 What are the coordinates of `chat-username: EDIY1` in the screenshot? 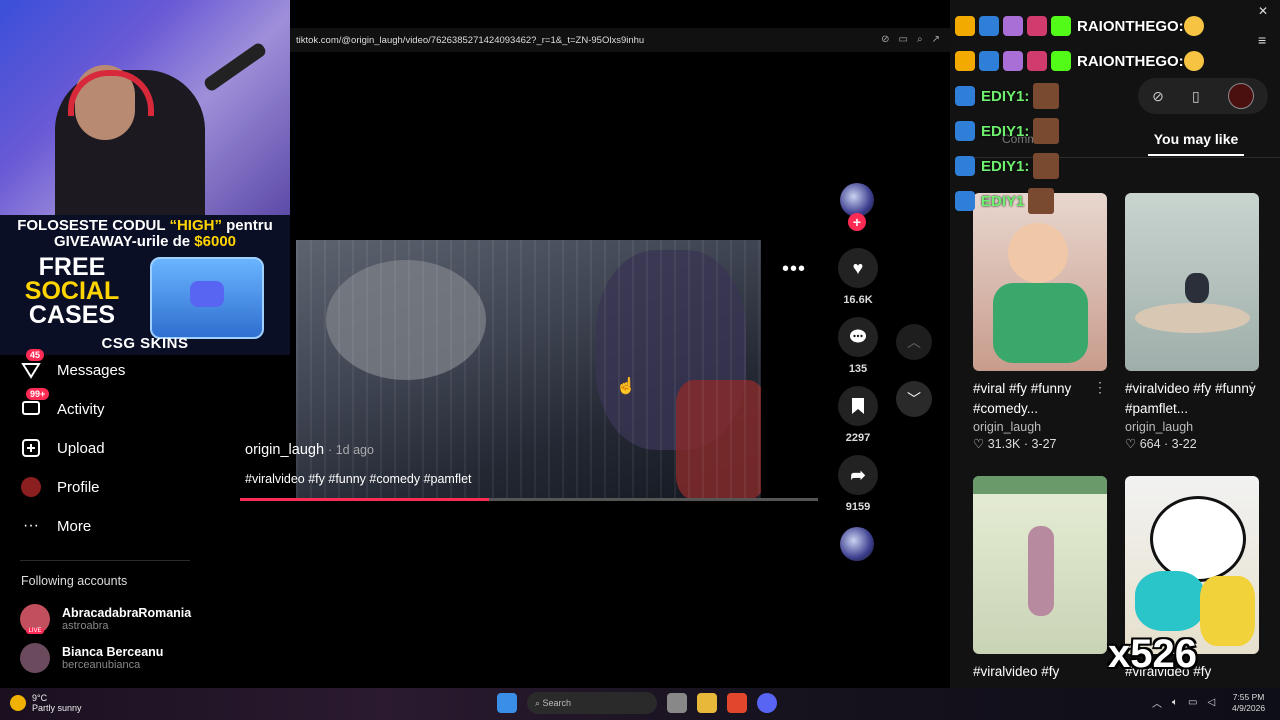 It's located at (1003, 201).